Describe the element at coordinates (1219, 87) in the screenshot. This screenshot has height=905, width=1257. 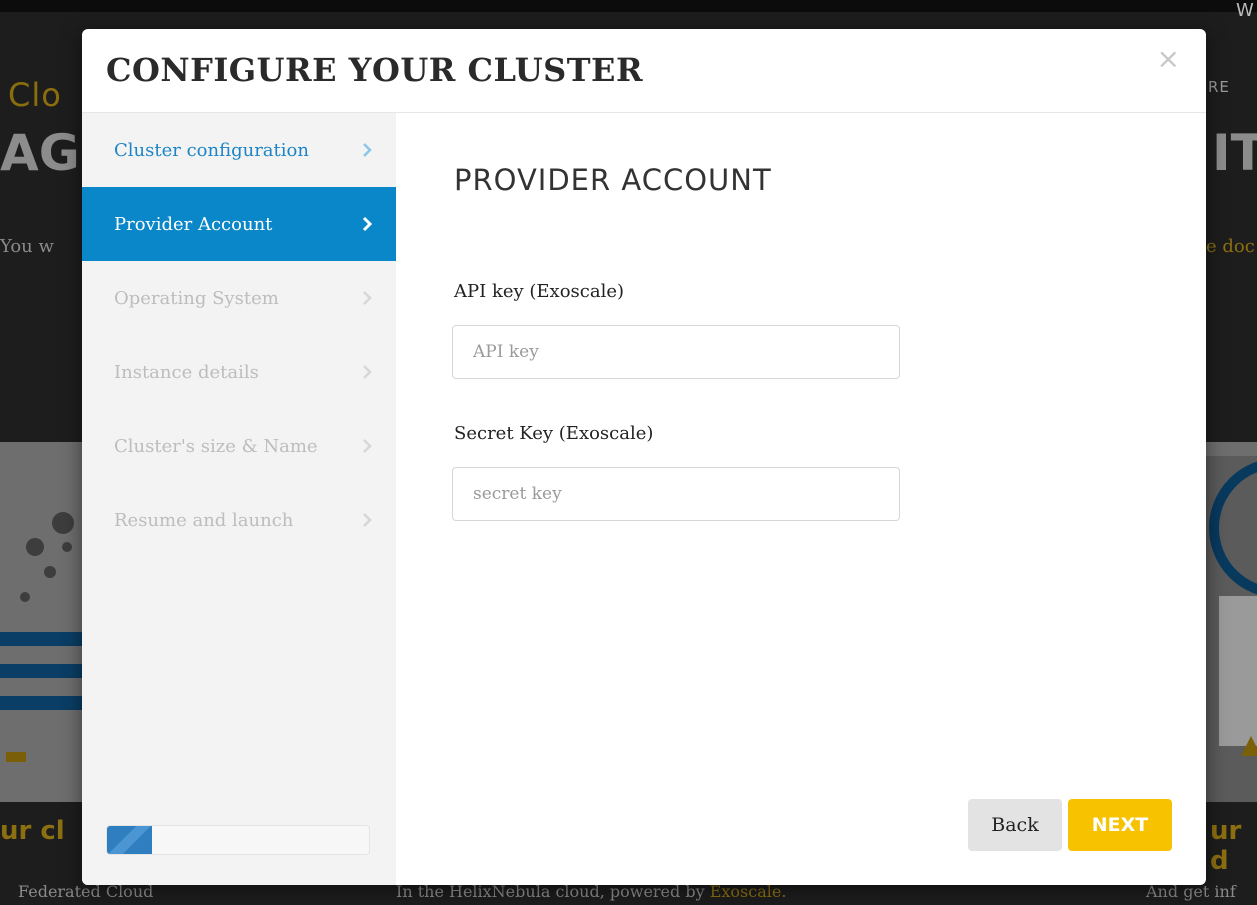
I see `nav-fragment-right: RE` at that location.